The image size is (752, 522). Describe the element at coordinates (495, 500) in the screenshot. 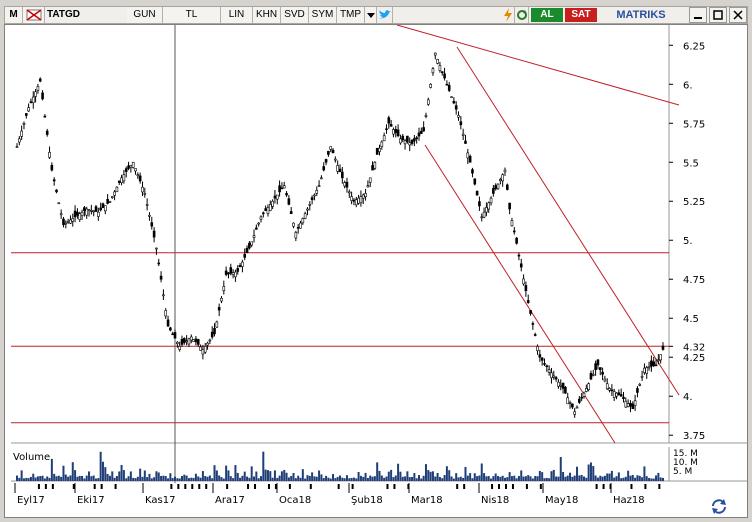

I see `x-tick-label: Nis18` at that location.